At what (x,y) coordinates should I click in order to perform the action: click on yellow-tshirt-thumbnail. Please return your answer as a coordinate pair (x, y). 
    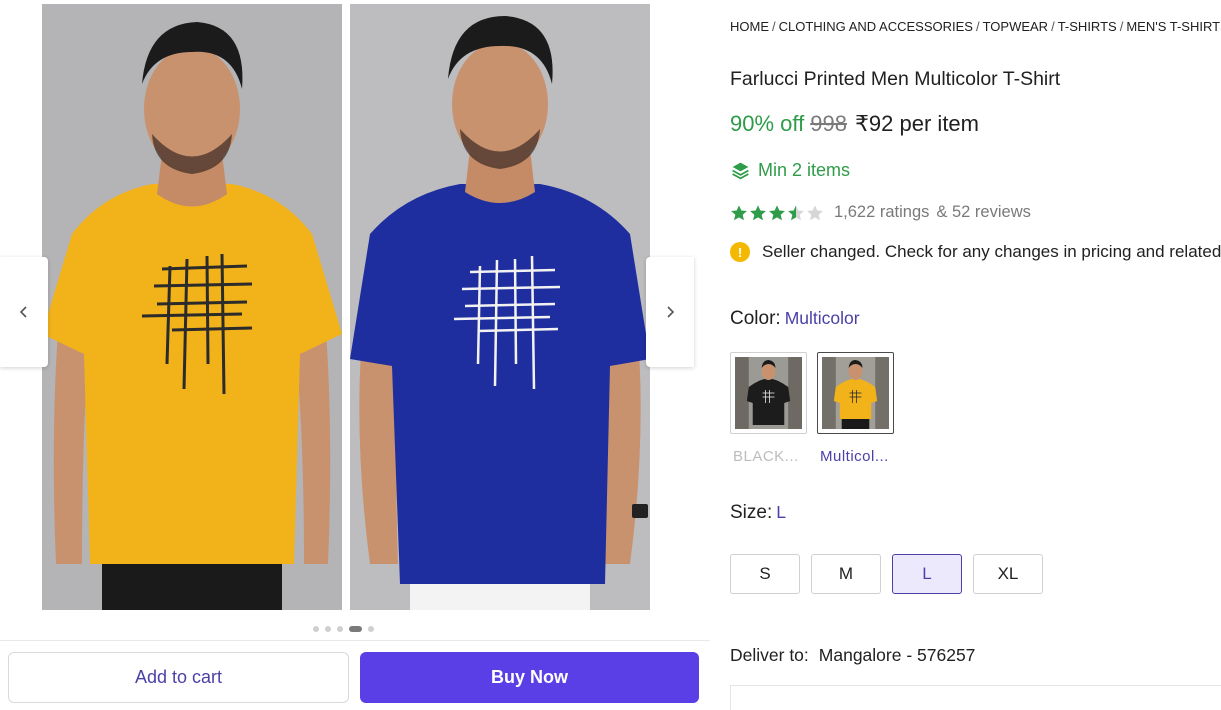
    Looking at the image, I should click on (855, 393).